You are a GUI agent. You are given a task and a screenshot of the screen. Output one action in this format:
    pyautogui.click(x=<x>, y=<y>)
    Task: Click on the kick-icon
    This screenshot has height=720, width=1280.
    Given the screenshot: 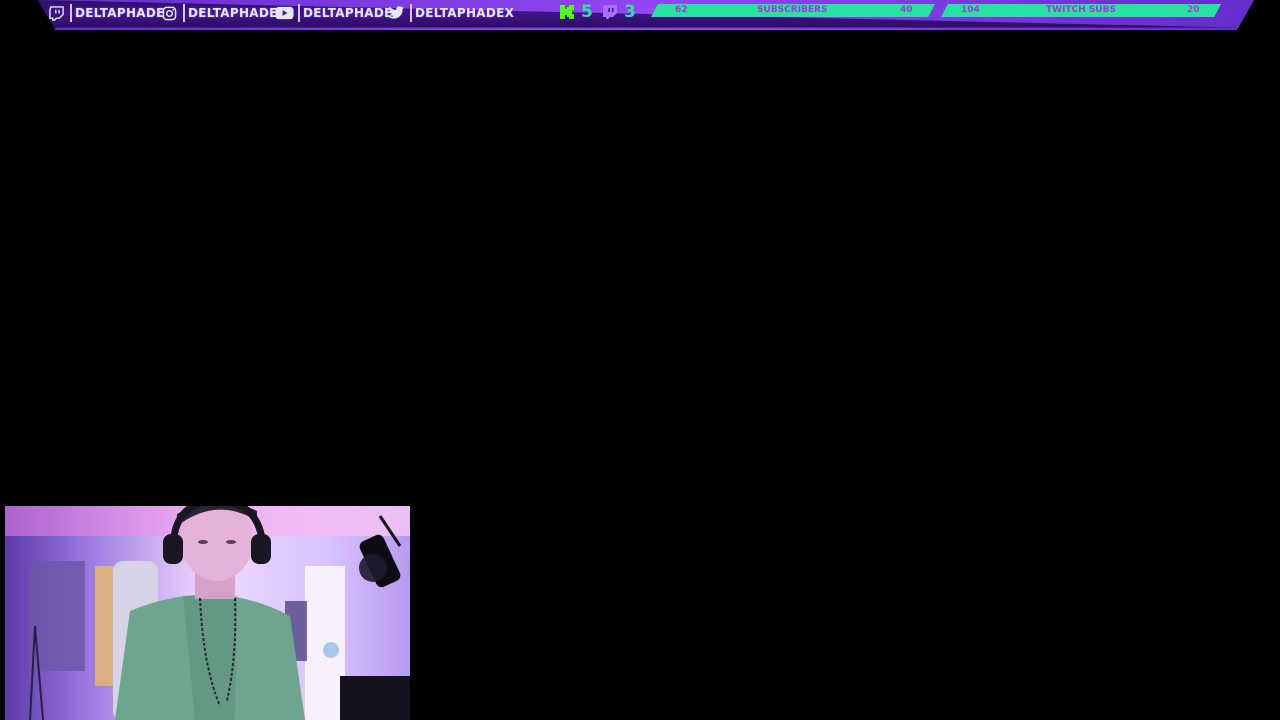 What is the action you would take?
    pyautogui.click(x=567, y=12)
    